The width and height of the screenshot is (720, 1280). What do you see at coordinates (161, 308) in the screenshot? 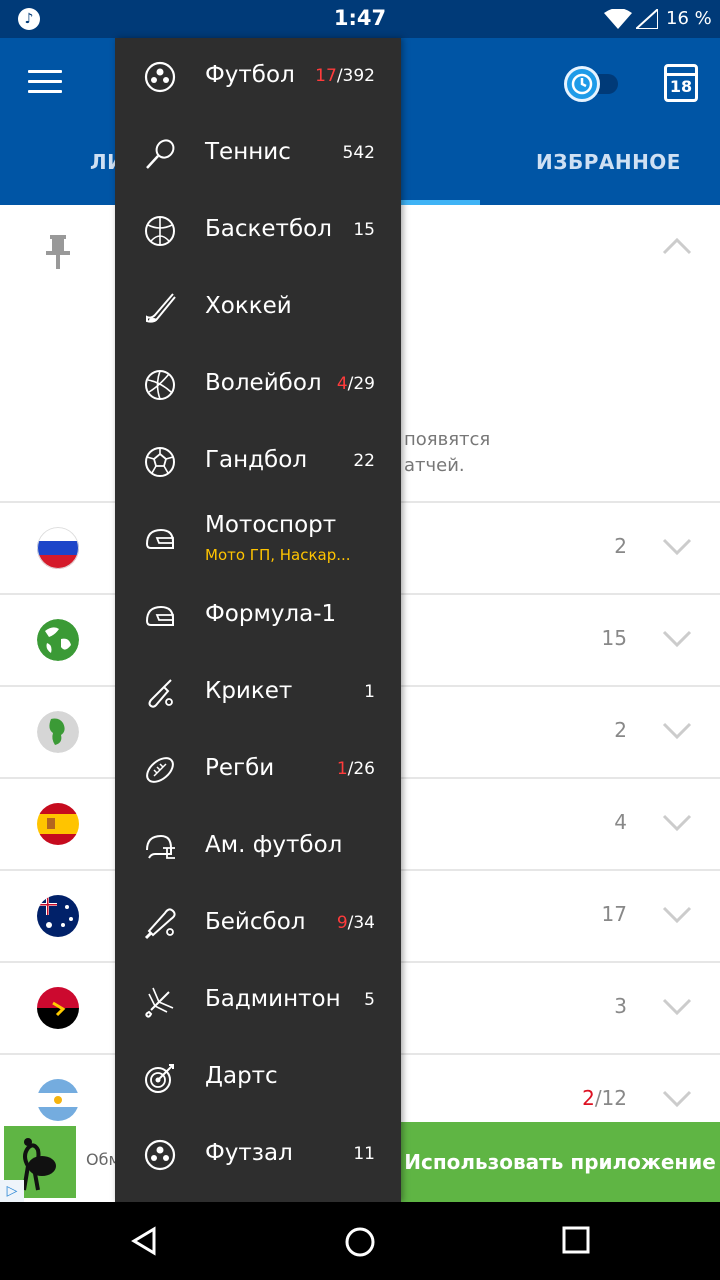
I see `hockey-stick-icon` at bounding box center [161, 308].